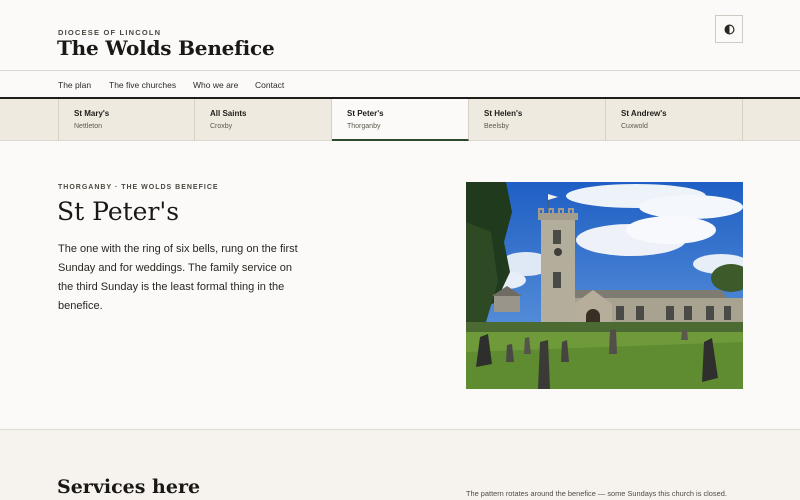 The width and height of the screenshot is (800, 500). What do you see at coordinates (92, 113) in the screenshot?
I see `tab-name: St Mary's` at bounding box center [92, 113].